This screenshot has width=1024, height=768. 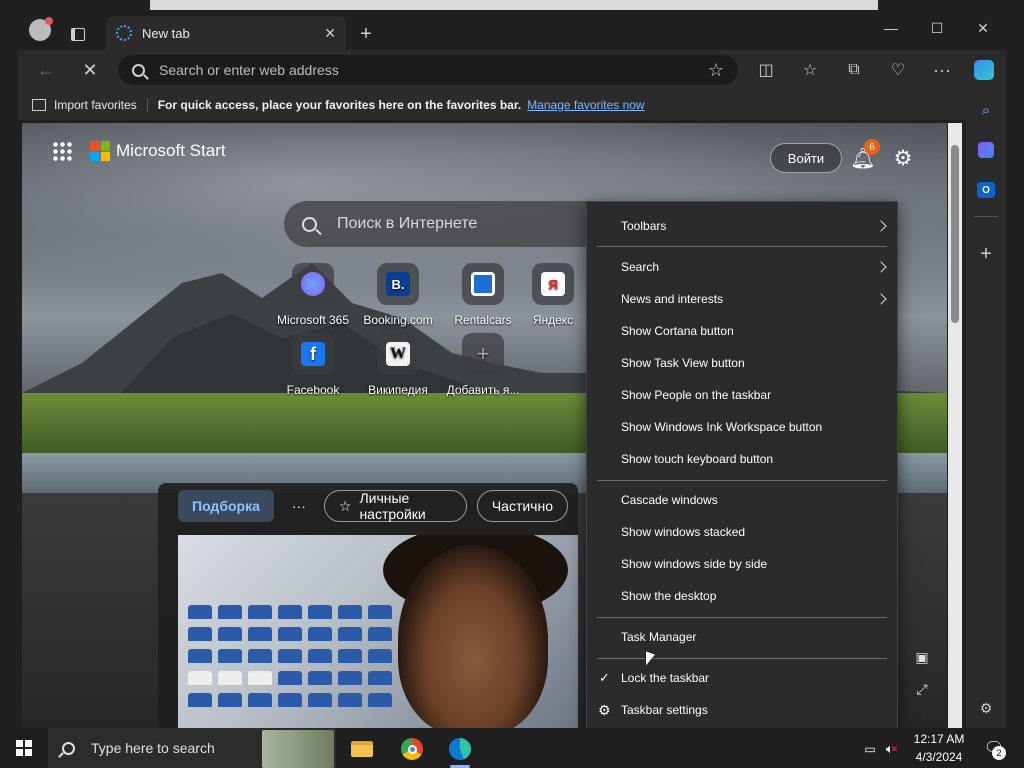 I want to click on menu-item-label: Toolbars, so click(x=644, y=226).